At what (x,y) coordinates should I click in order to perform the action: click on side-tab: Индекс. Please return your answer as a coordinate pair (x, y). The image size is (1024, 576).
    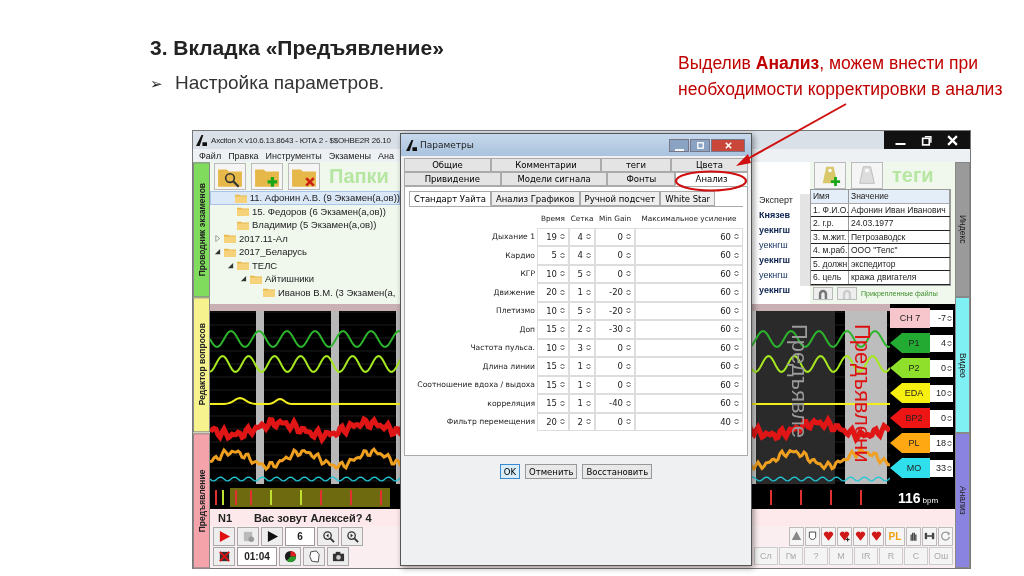
    Looking at the image, I should click on (962, 230).